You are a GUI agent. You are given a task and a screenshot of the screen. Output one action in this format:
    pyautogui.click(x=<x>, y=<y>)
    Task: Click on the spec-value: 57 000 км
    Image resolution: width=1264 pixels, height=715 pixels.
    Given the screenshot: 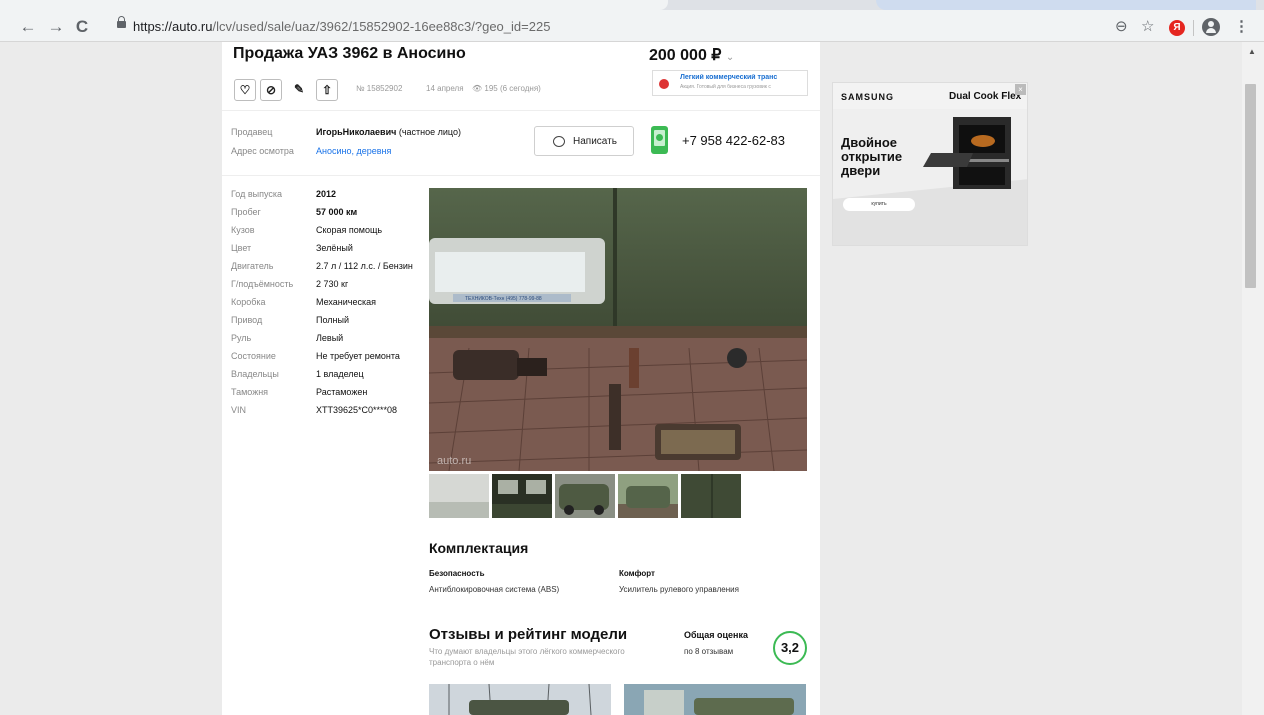 What is the action you would take?
    pyautogui.click(x=337, y=212)
    